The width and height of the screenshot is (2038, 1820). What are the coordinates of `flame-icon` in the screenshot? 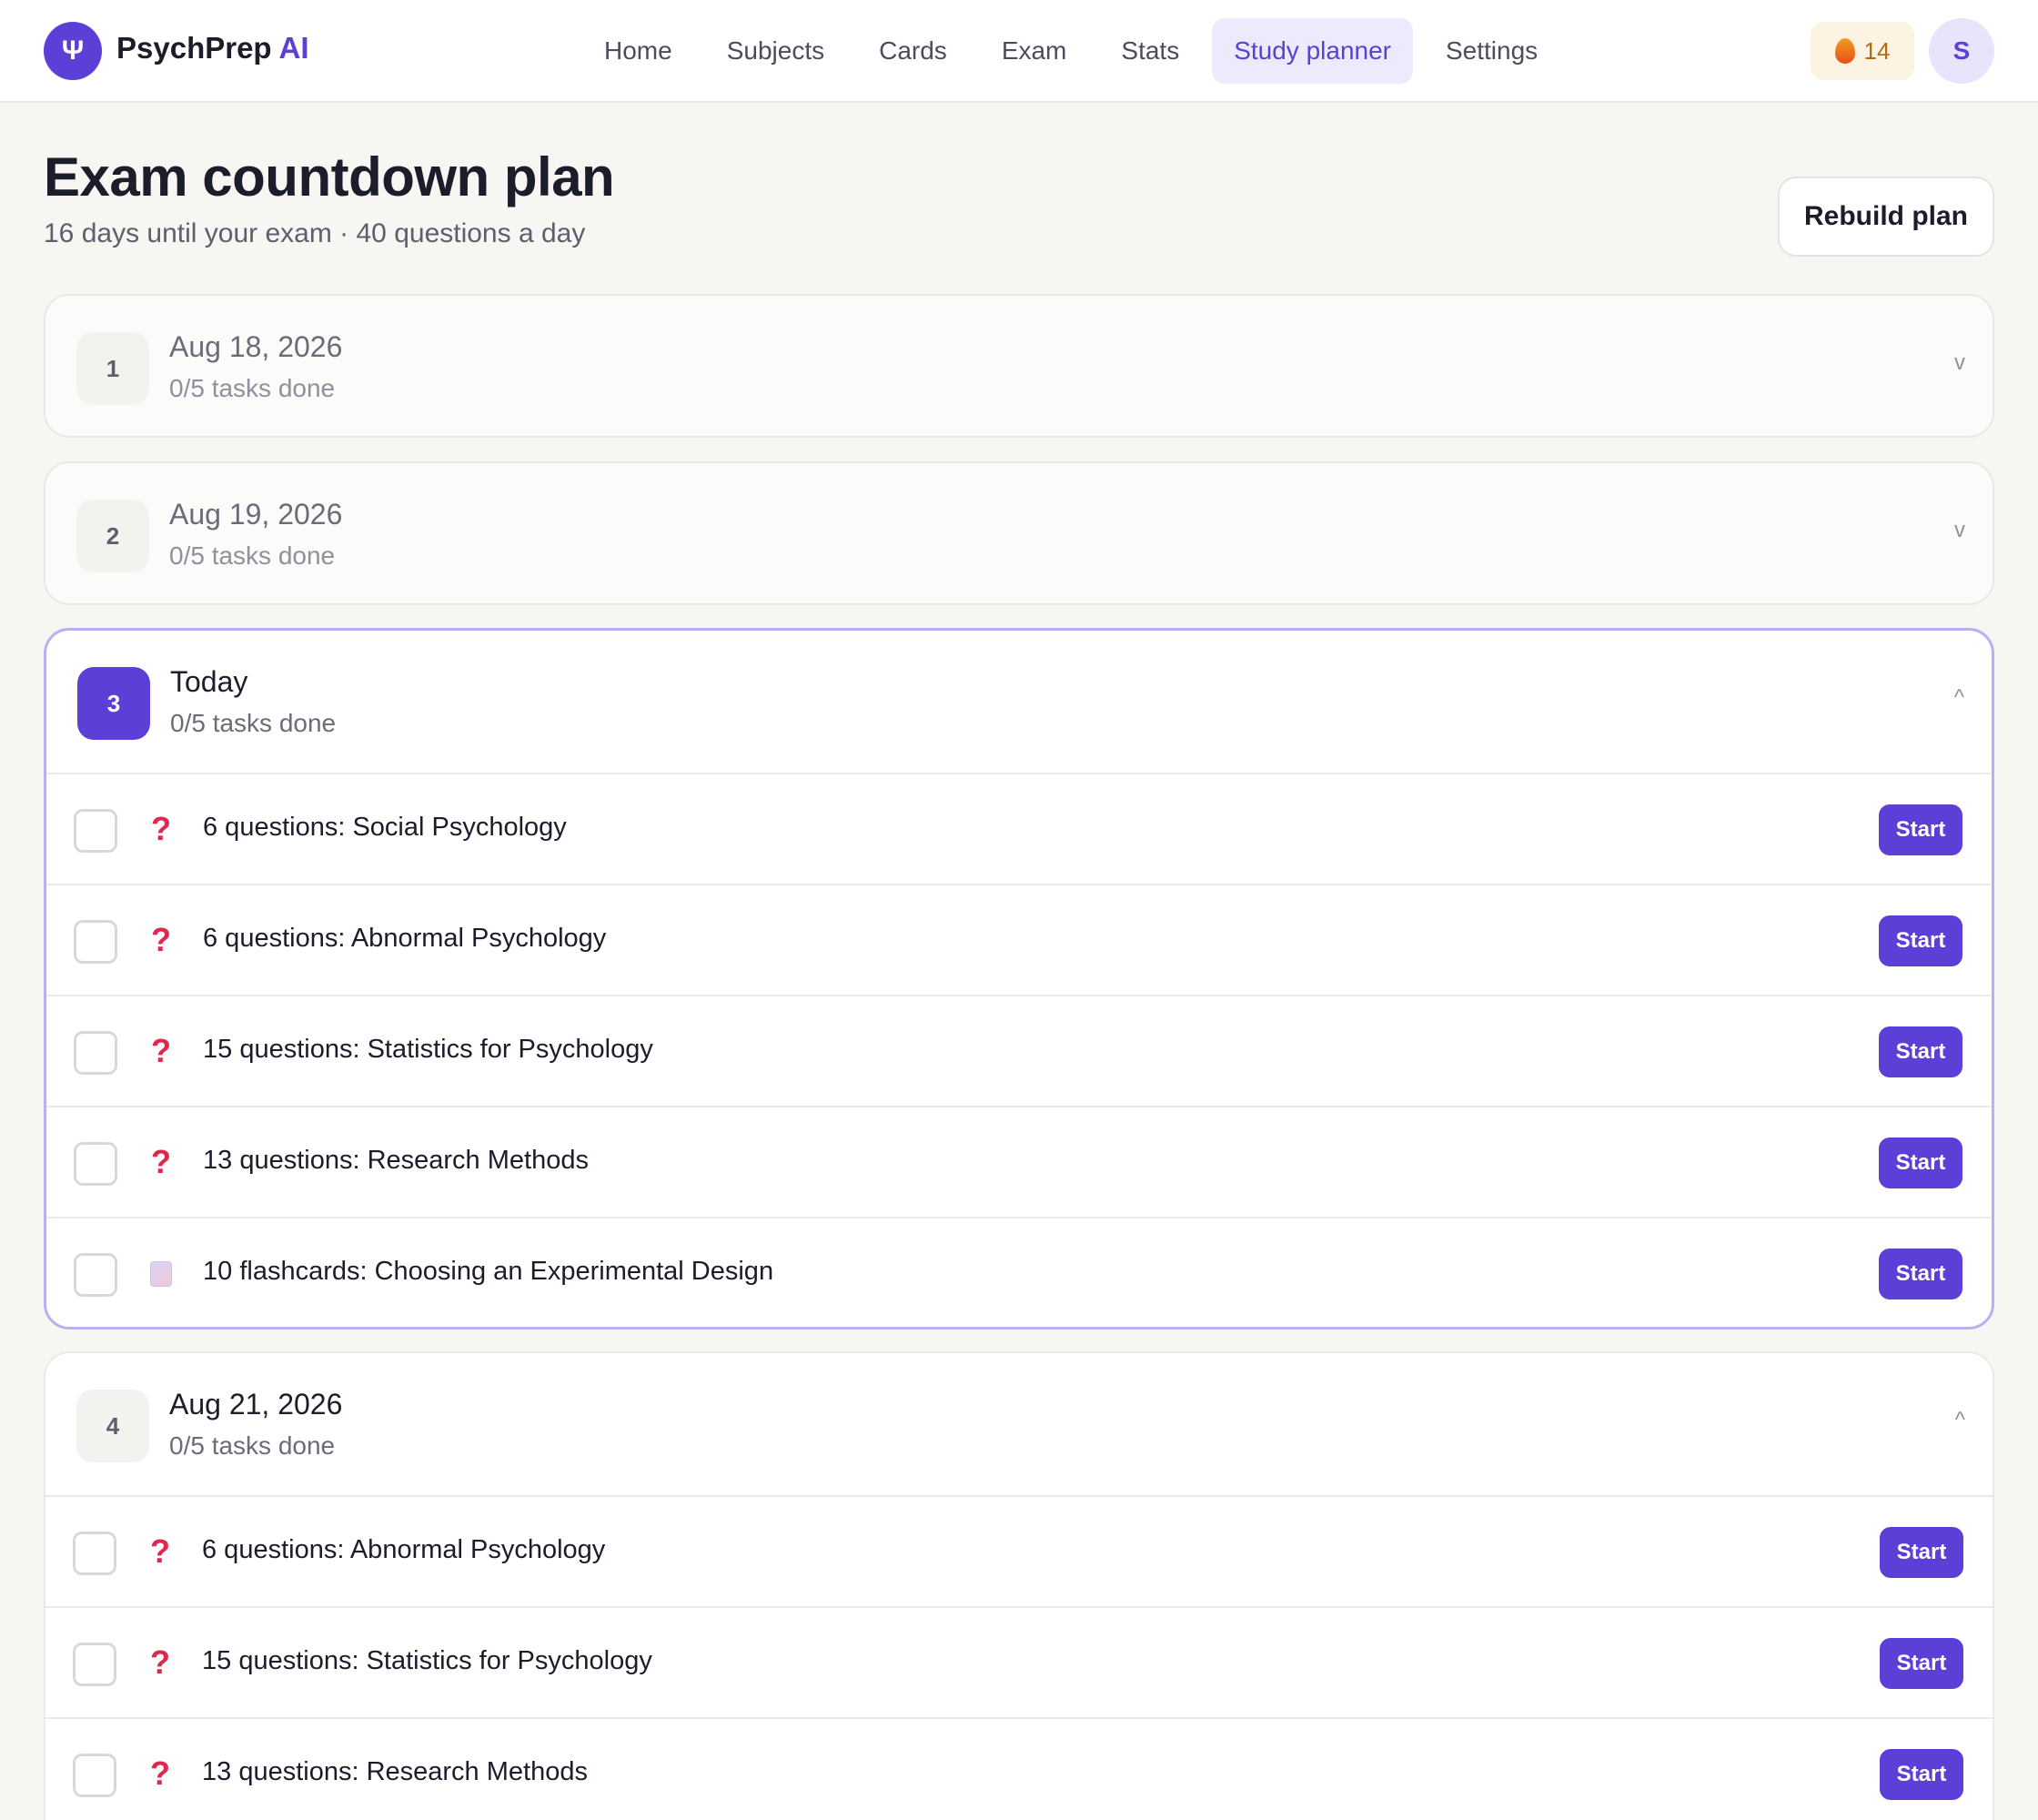 It's located at (1844, 51).